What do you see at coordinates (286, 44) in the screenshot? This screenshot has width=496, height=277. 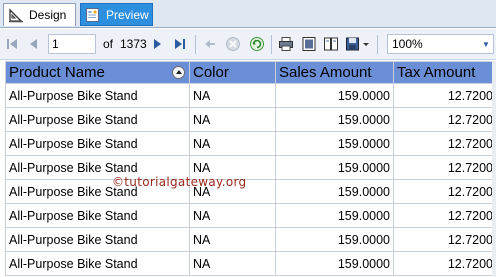 I see `print-icon` at bounding box center [286, 44].